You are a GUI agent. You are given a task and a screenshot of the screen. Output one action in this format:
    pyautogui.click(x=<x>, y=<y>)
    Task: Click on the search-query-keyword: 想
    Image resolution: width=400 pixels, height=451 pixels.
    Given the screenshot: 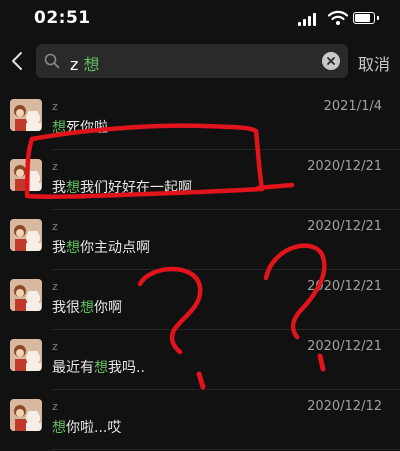 What is the action you would take?
    pyautogui.click(x=91, y=64)
    